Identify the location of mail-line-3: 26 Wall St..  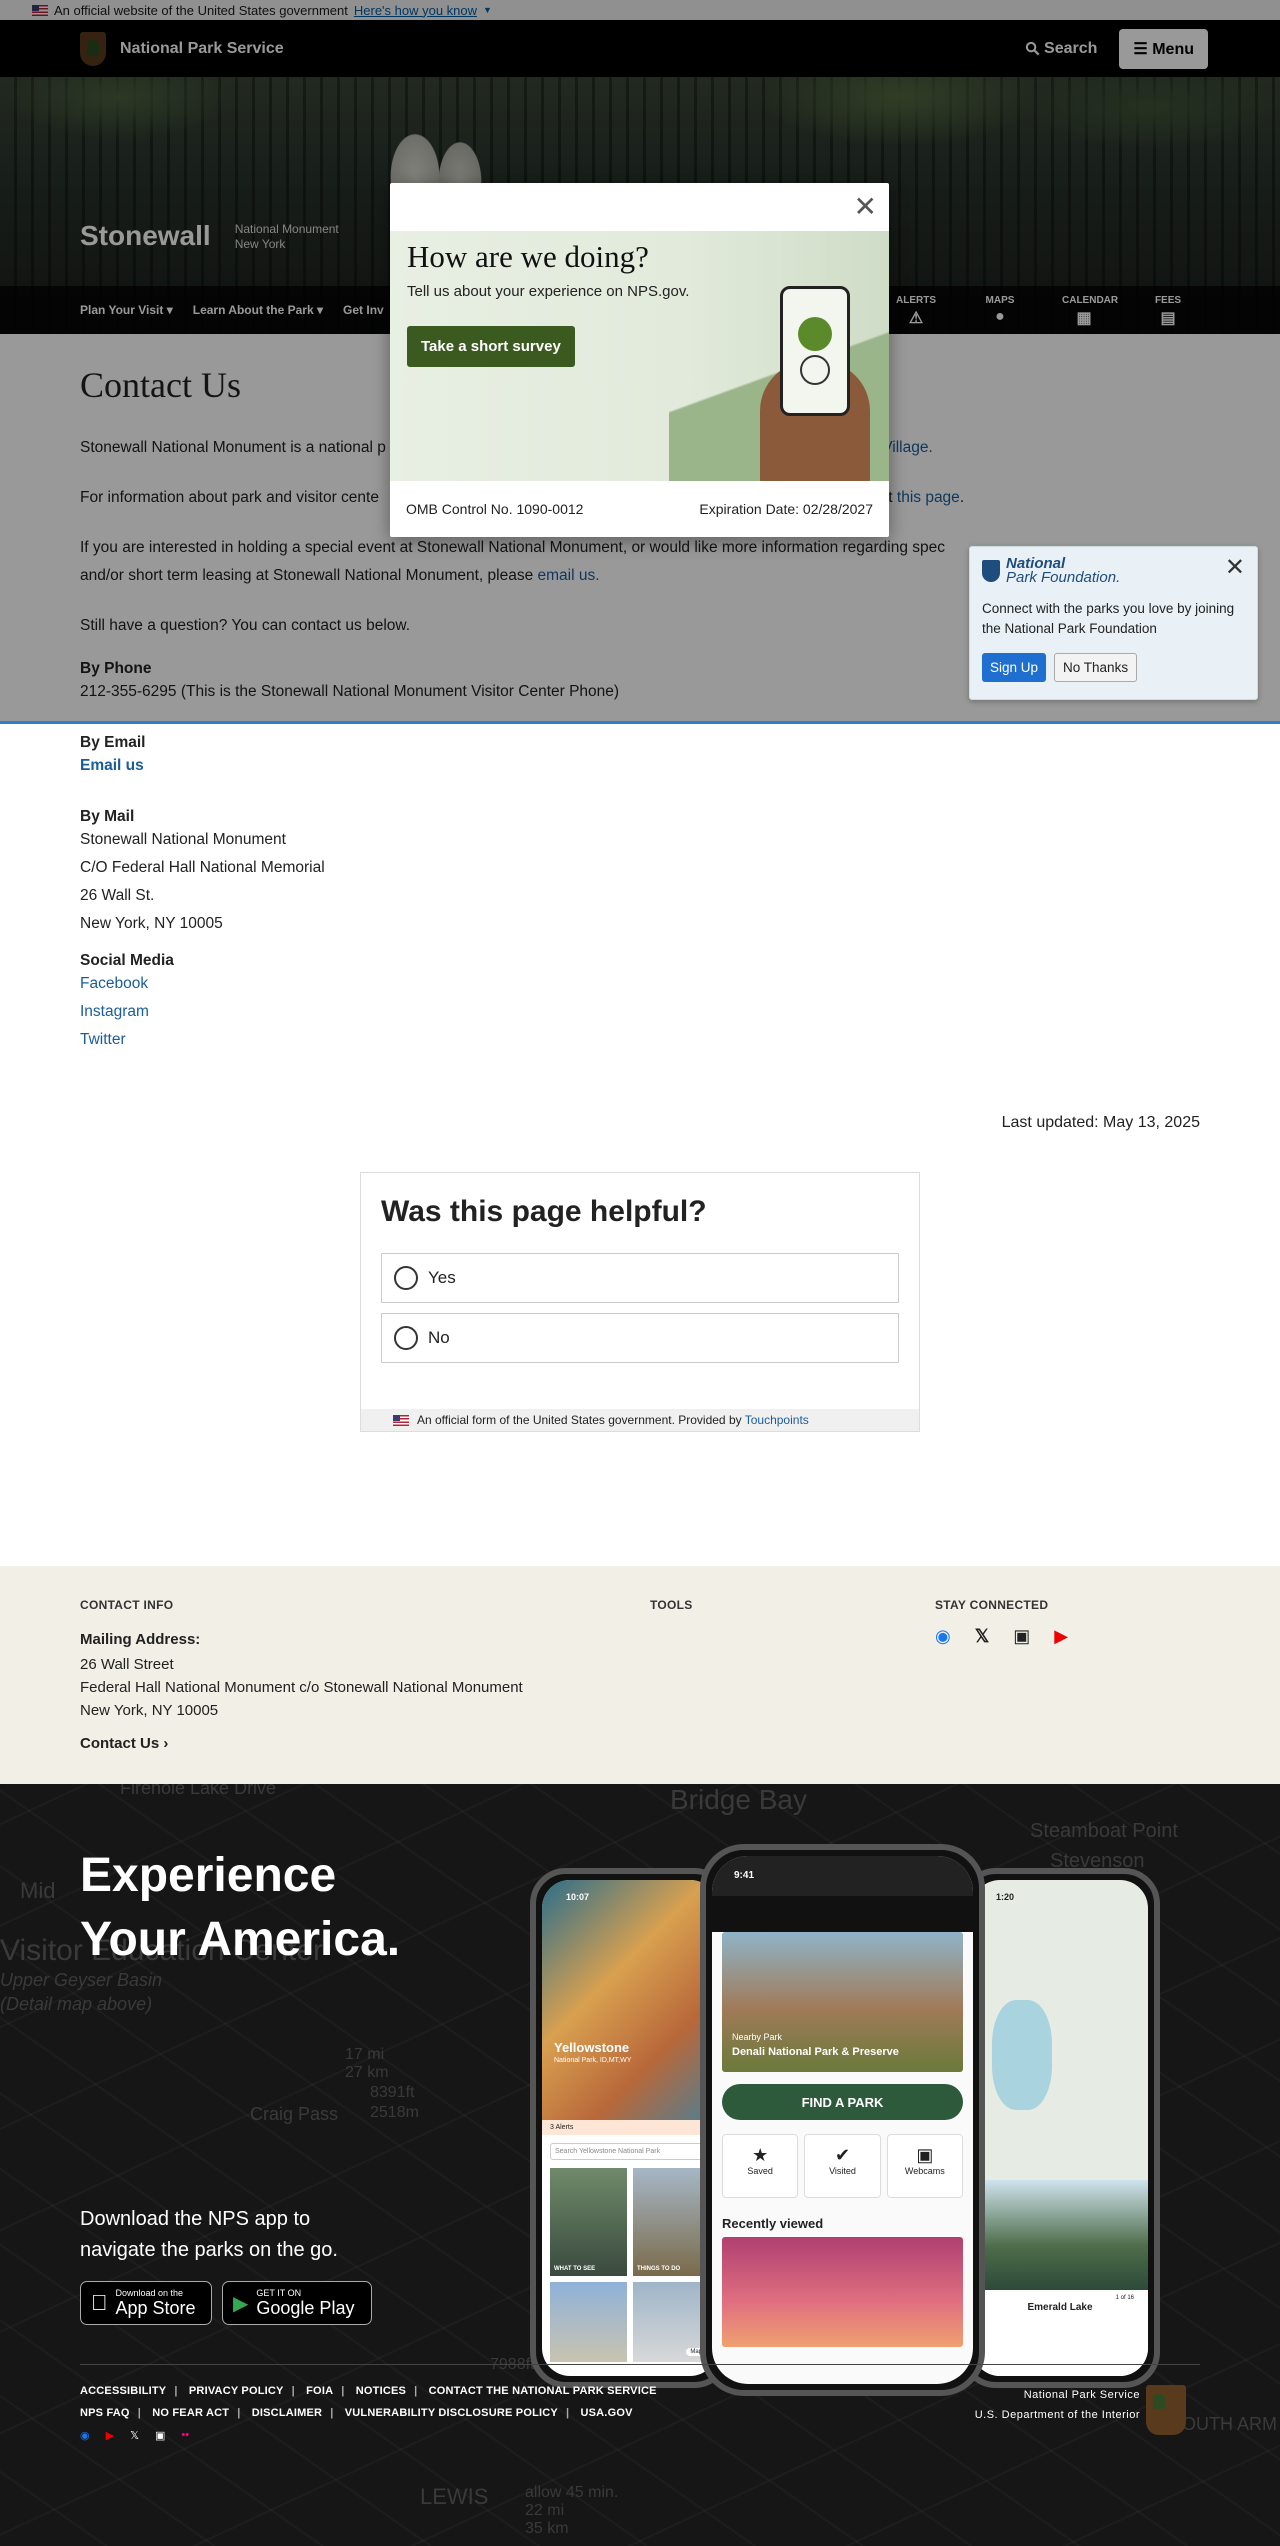
(117, 895).